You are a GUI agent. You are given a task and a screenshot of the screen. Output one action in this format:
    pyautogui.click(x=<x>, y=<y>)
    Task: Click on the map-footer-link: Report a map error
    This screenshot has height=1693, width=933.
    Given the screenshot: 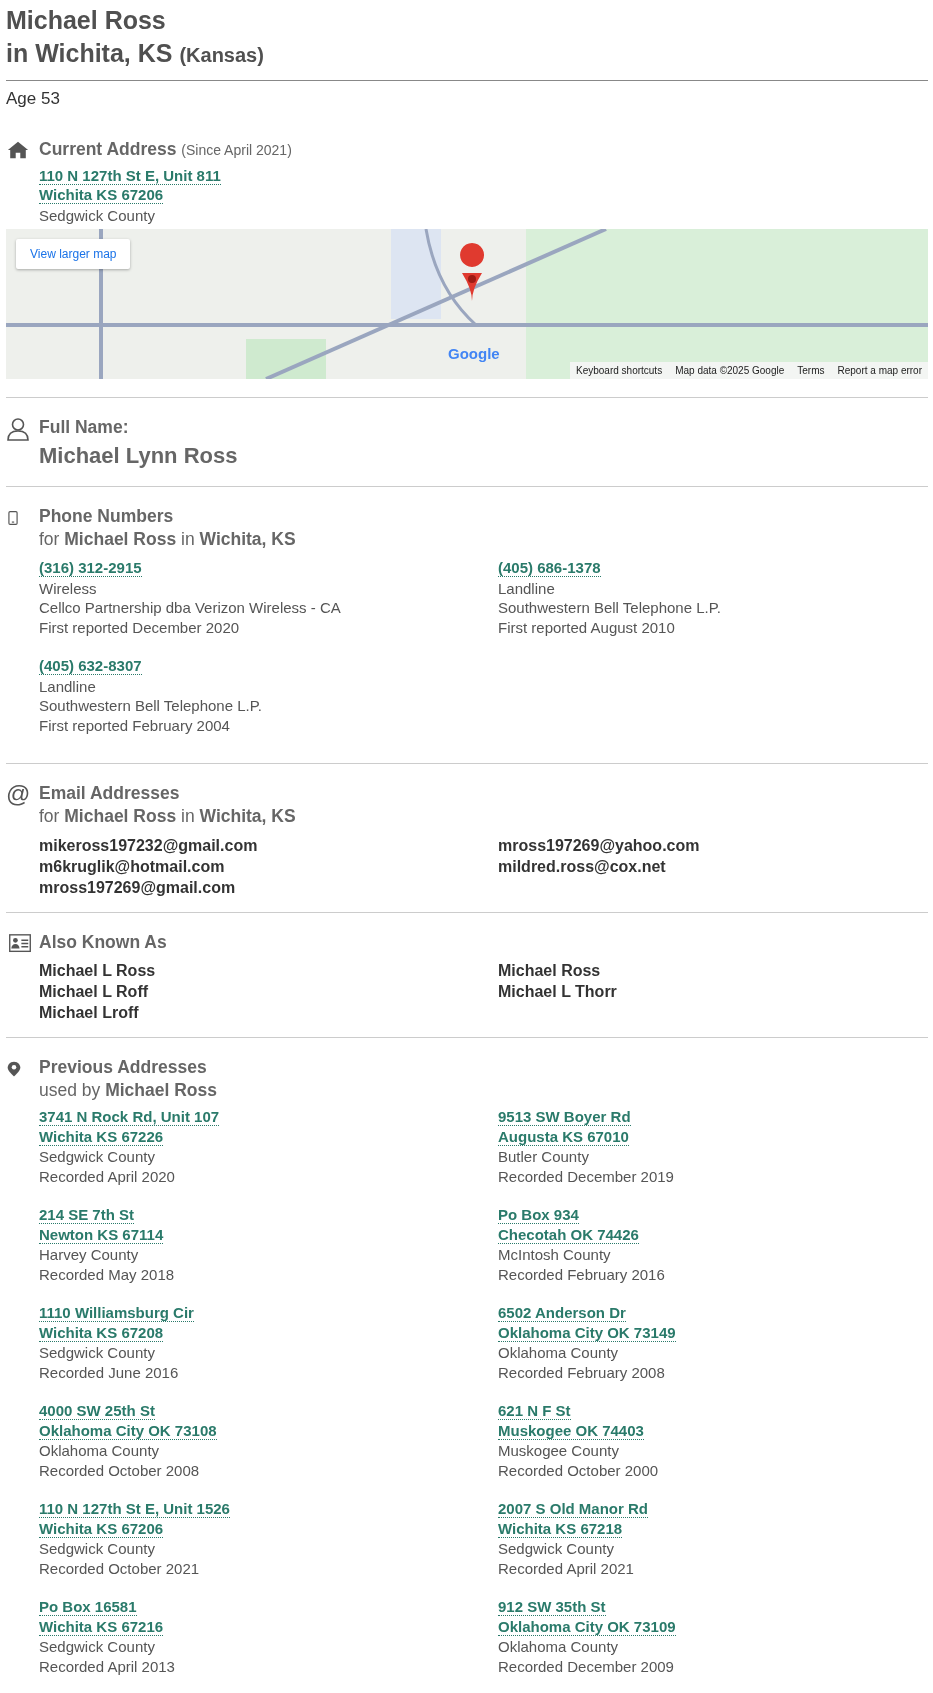 What is the action you would take?
    pyautogui.click(x=879, y=370)
    